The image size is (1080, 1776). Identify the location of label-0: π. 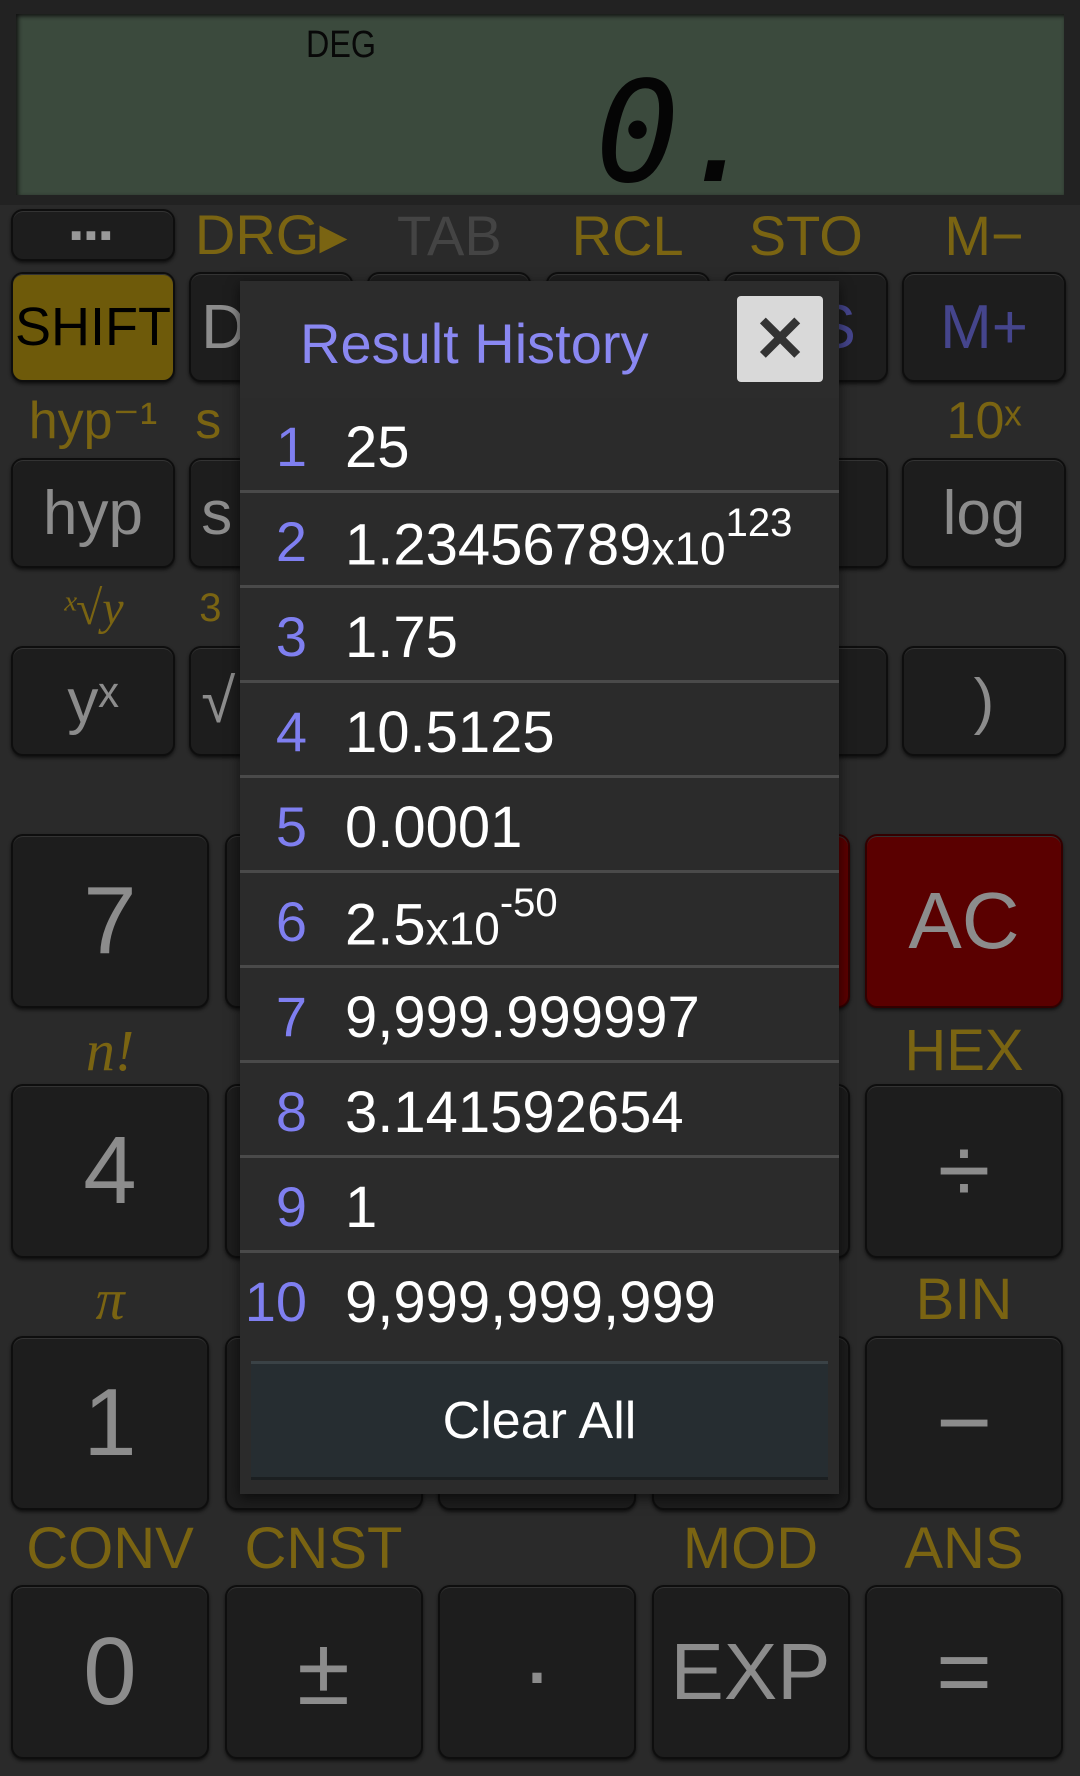
(110, 1299).